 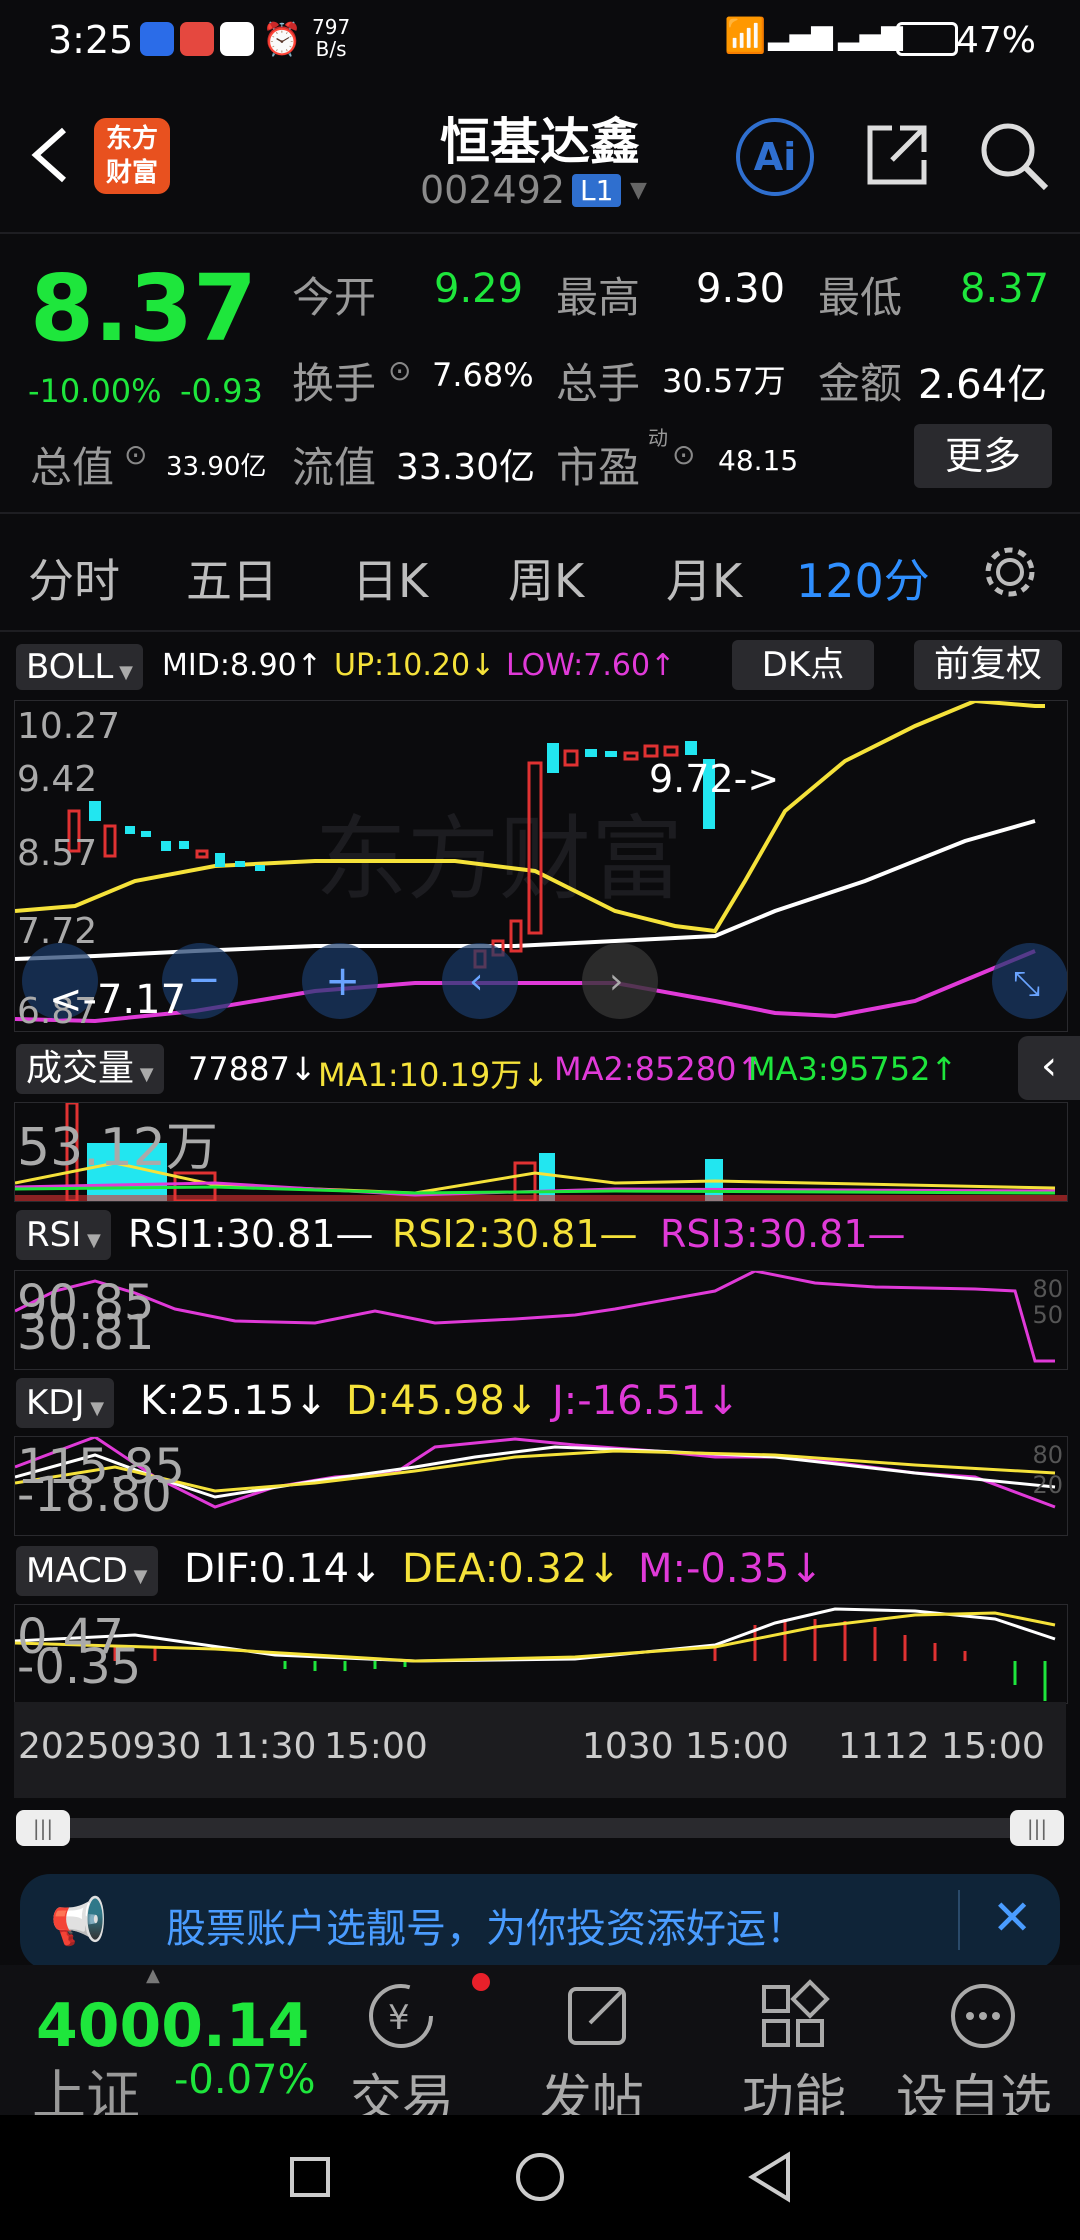 I want to click on turnover-label: 换手, so click(x=334, y=383).